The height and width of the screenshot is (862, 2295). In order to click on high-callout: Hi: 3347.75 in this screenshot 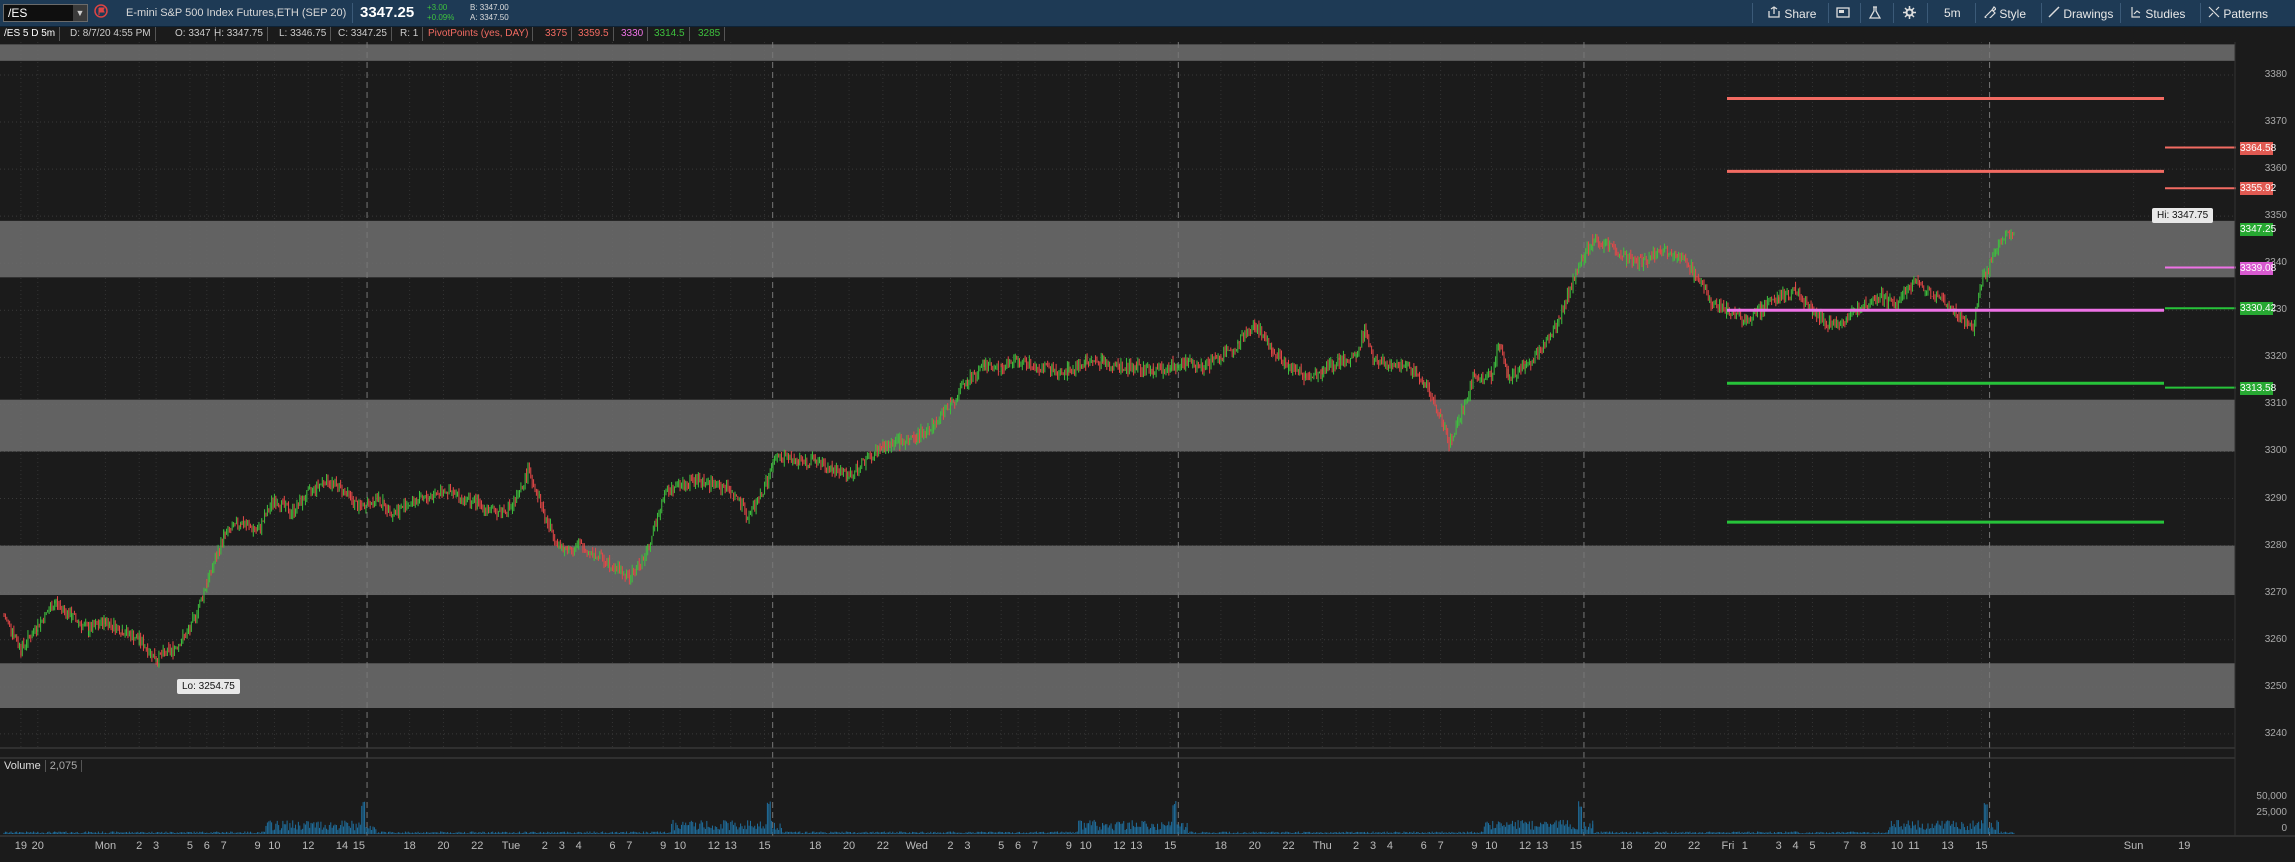, I will do `click(2183, 215)`.